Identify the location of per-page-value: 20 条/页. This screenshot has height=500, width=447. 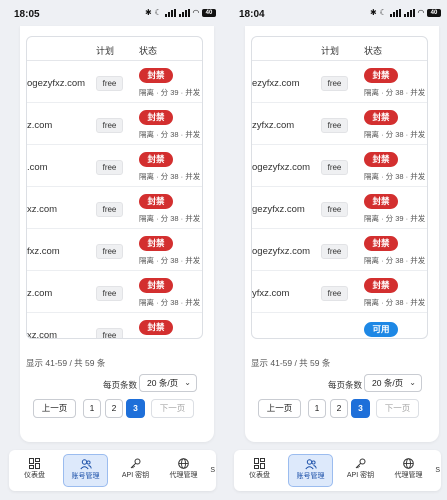
(388, 383).